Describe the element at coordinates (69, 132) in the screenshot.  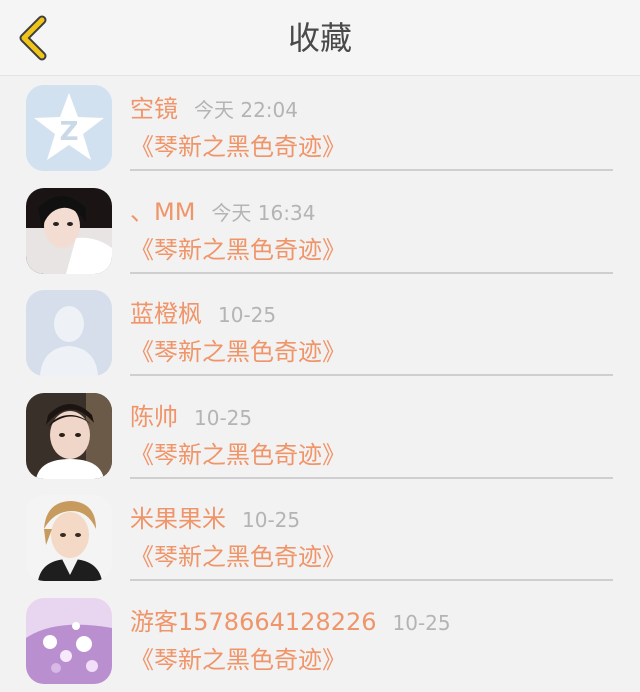
I see `svg-text: Z` at that location.